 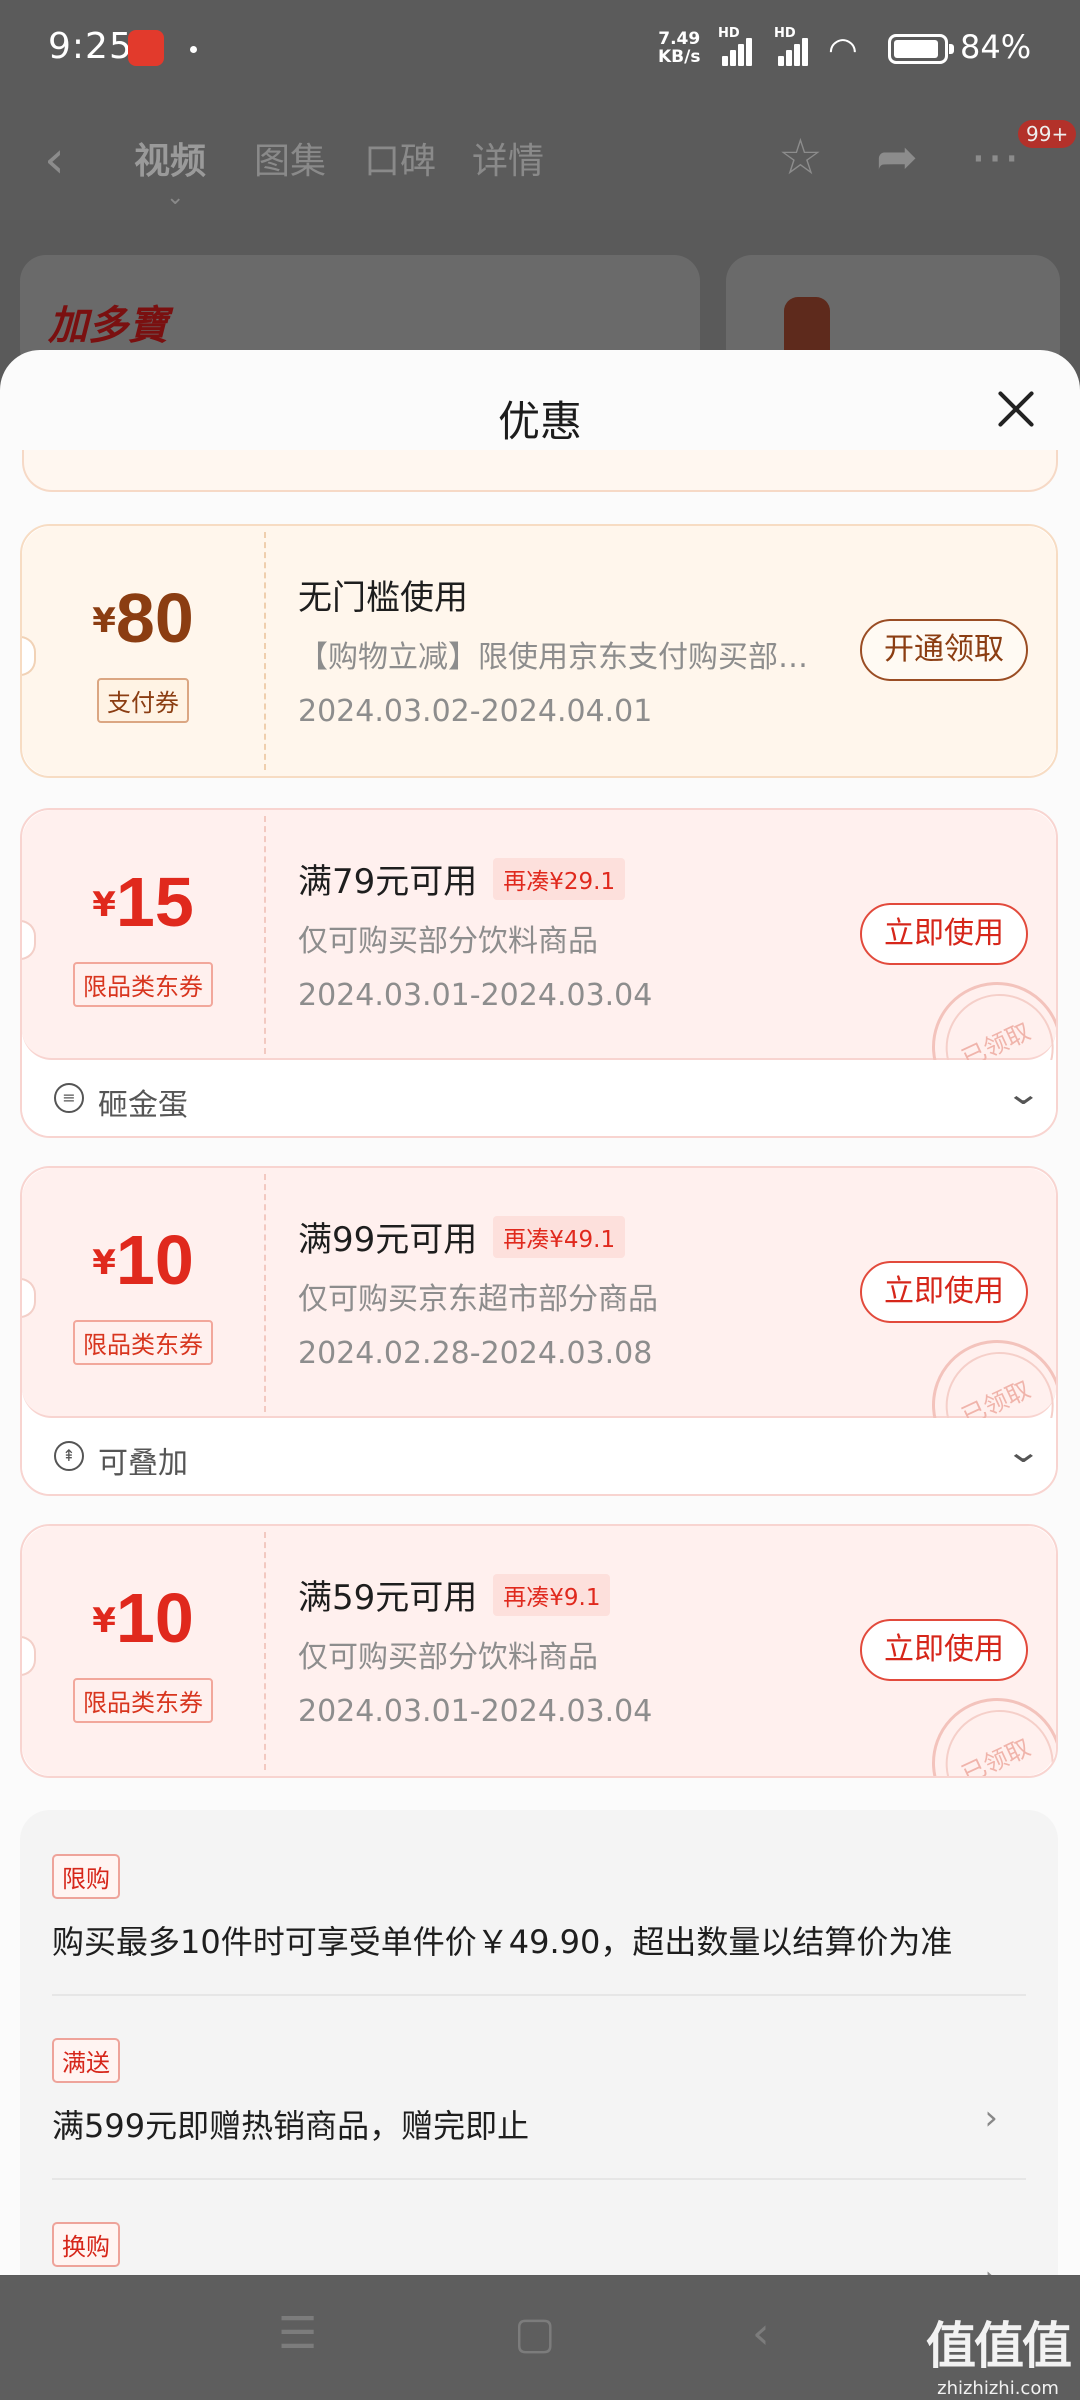 I want to click on watermark: 值值值 zhizhizhi.com, so click(x=999, y=2352).